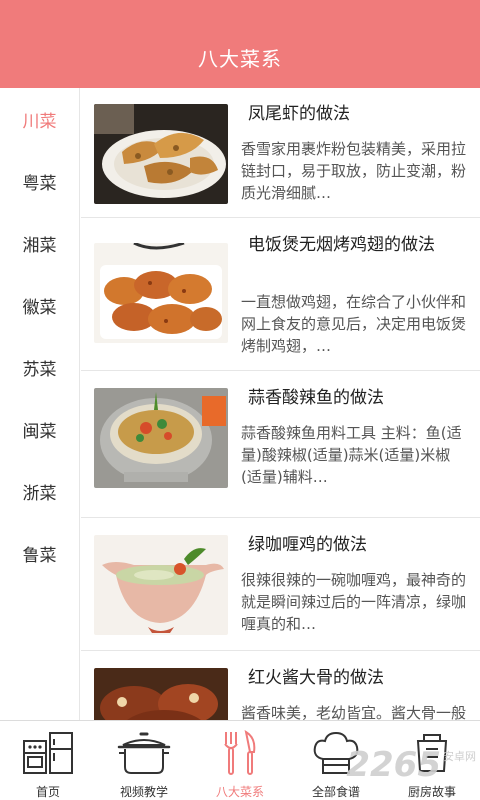 Image resolution: width=480 pixels, height=800 pixels. I want to click on sidebar-item-label: 浙菜, so click(39, 493).